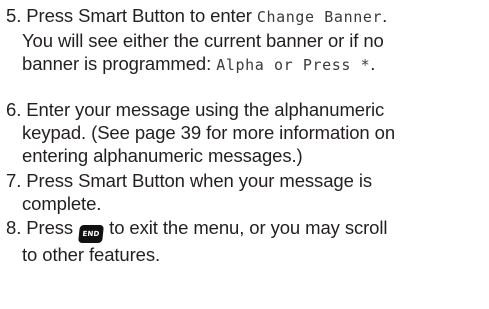  I want to click on step-6-number: 6., so click(14, 109).